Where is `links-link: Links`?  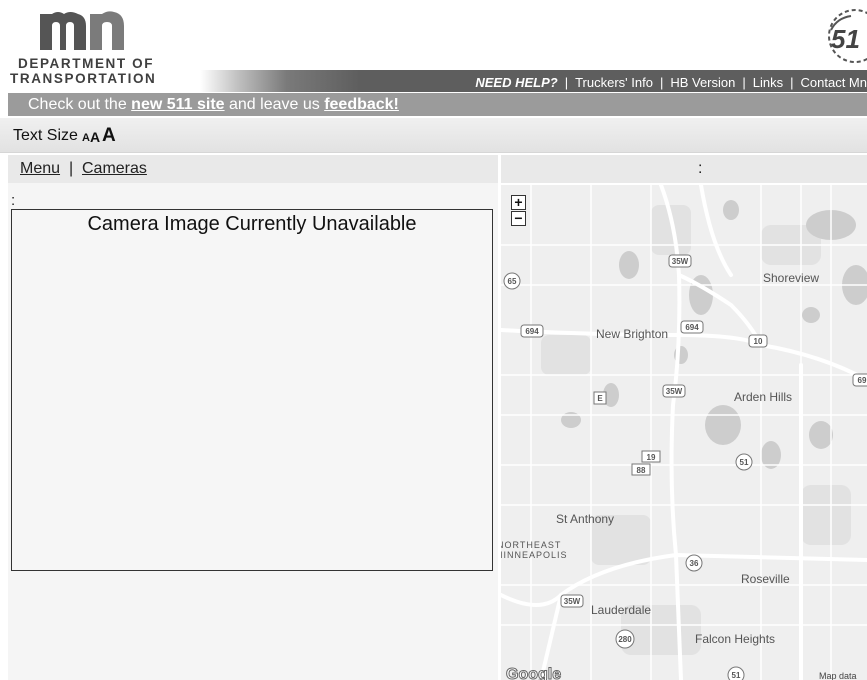 links-link: Links is located at coordinates (768, 82).